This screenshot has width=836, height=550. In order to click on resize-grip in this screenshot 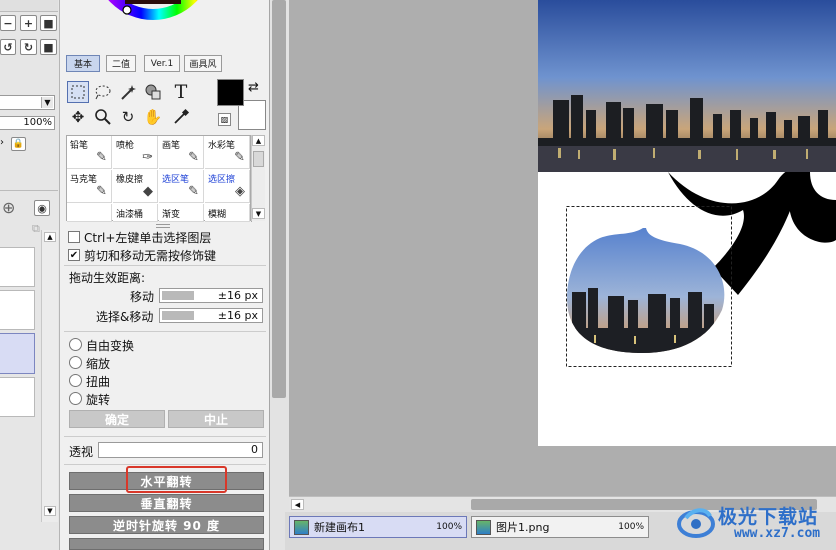, I will do `click(163, 226)`.